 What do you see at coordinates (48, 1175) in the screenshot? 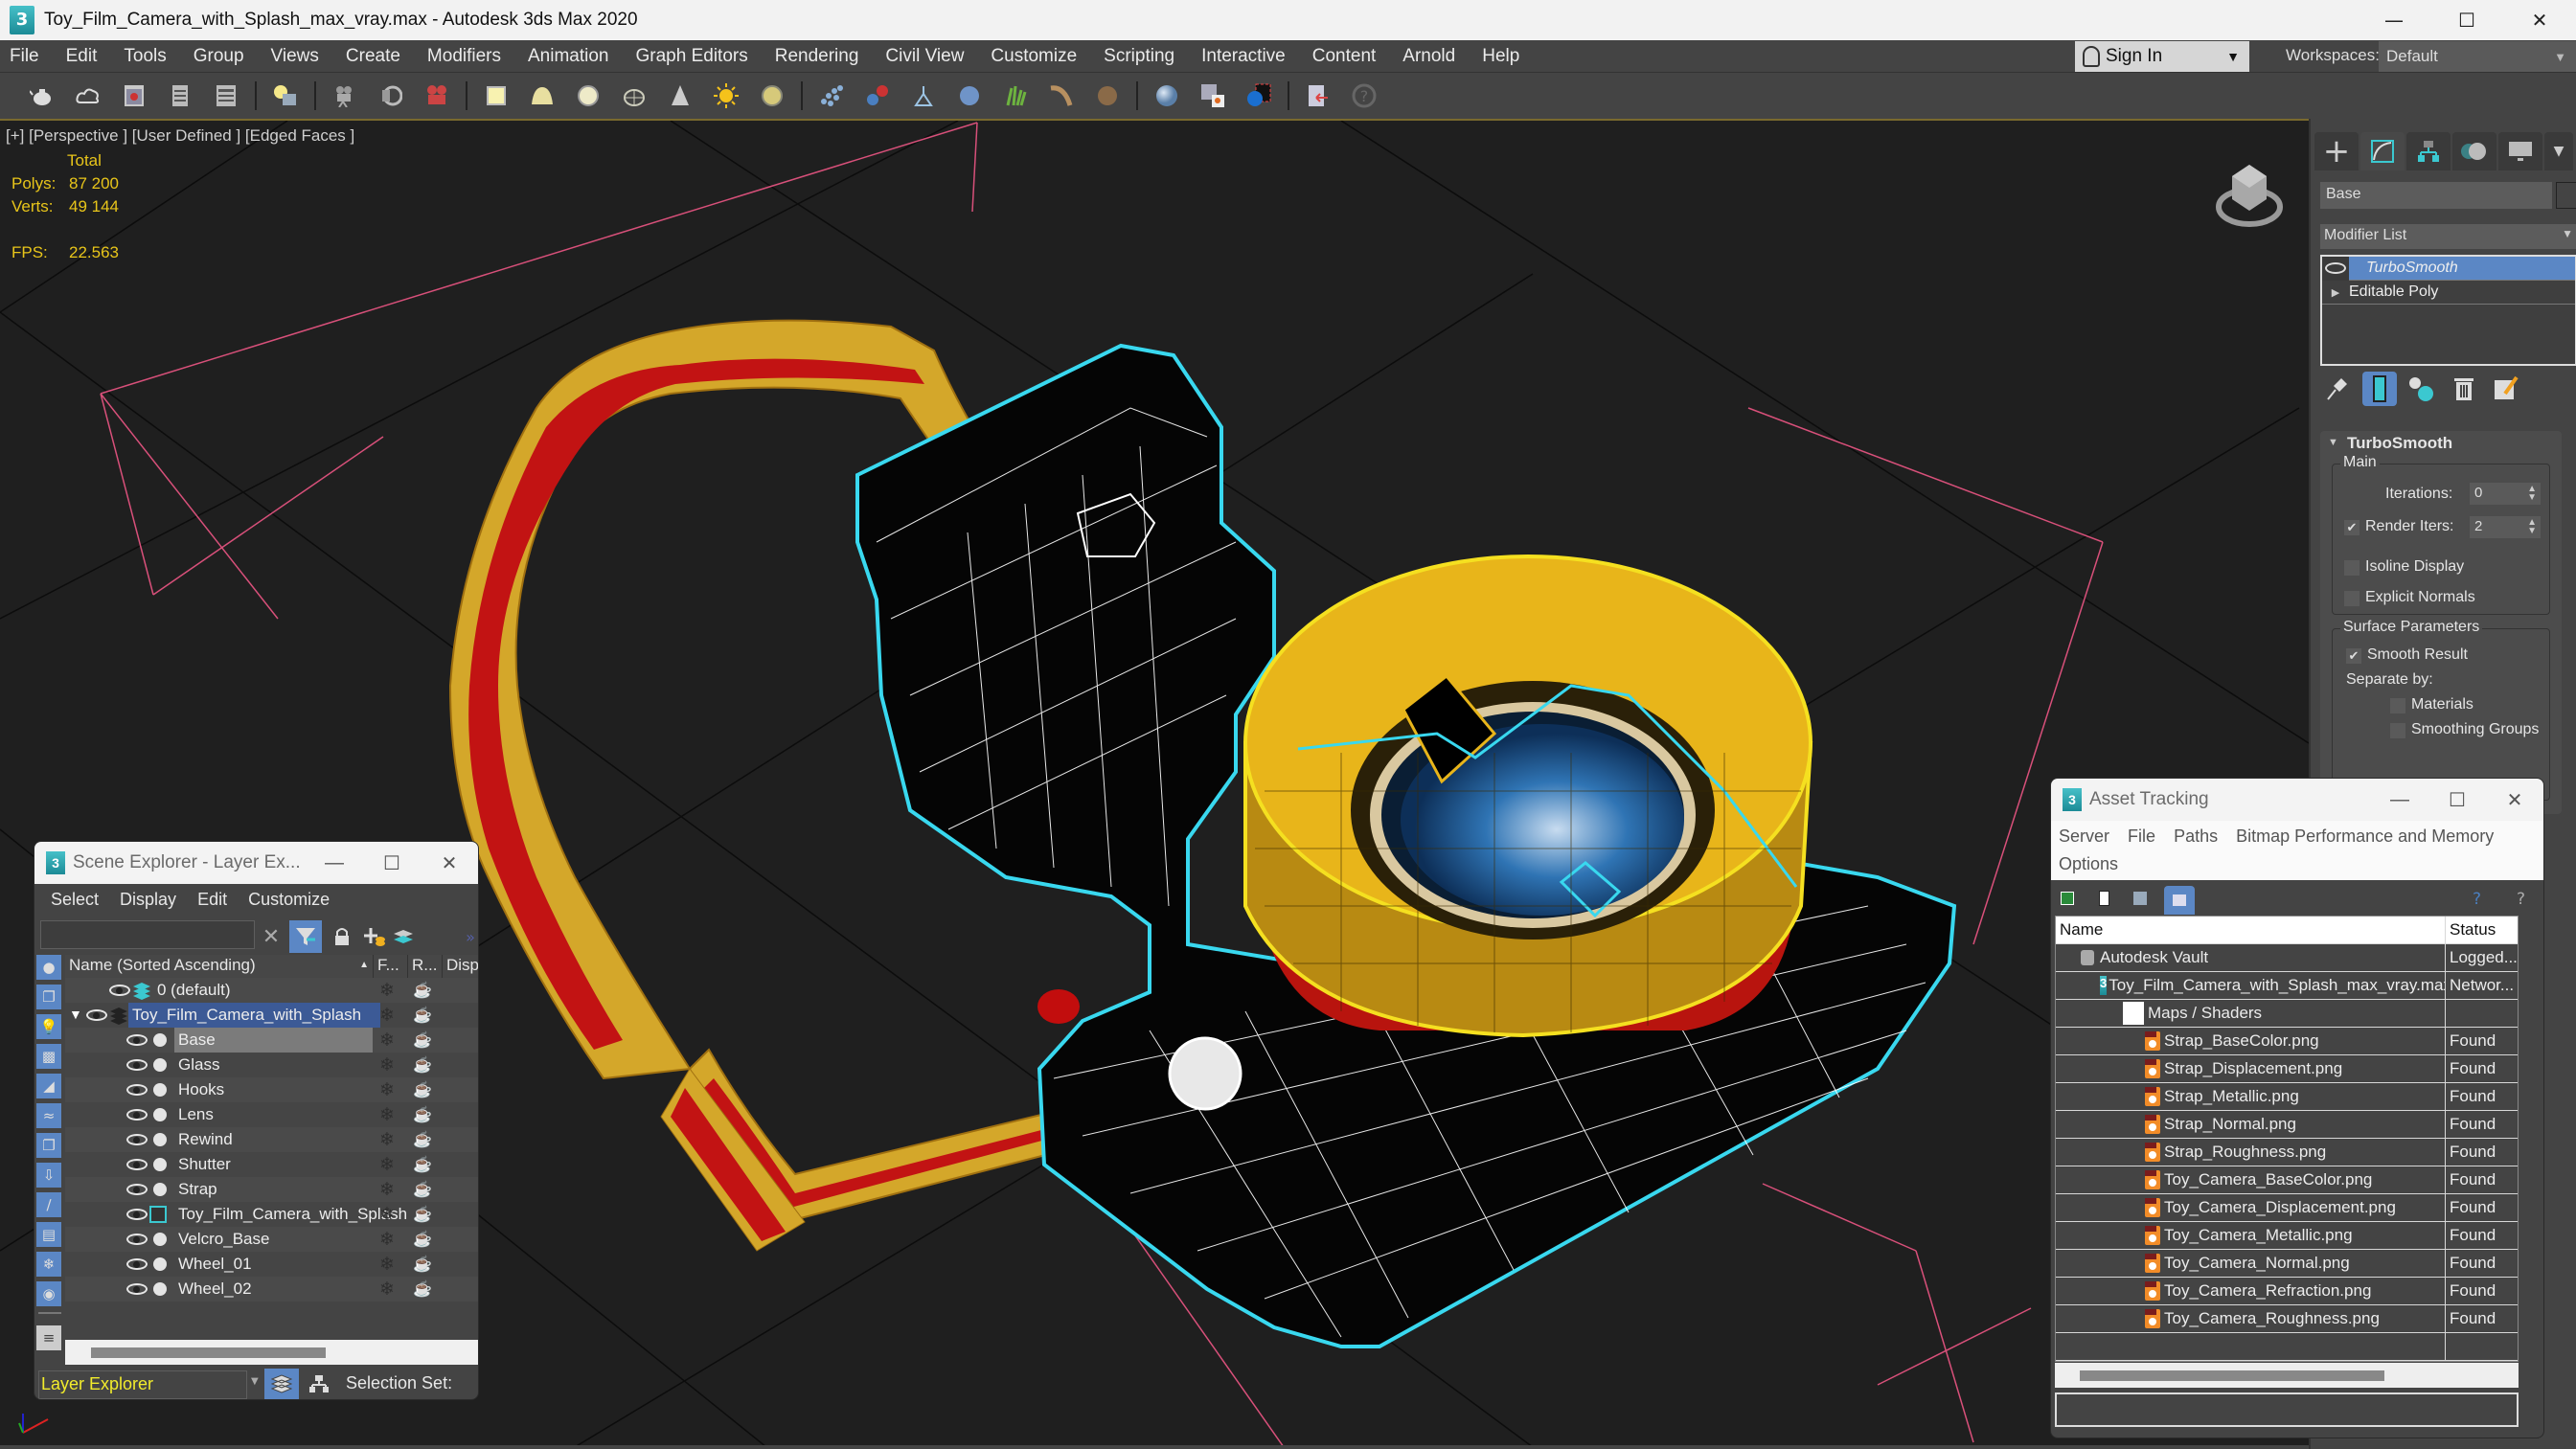
I see `display-xrefs-icon: ⇩` at bounding box center [48, 1175].